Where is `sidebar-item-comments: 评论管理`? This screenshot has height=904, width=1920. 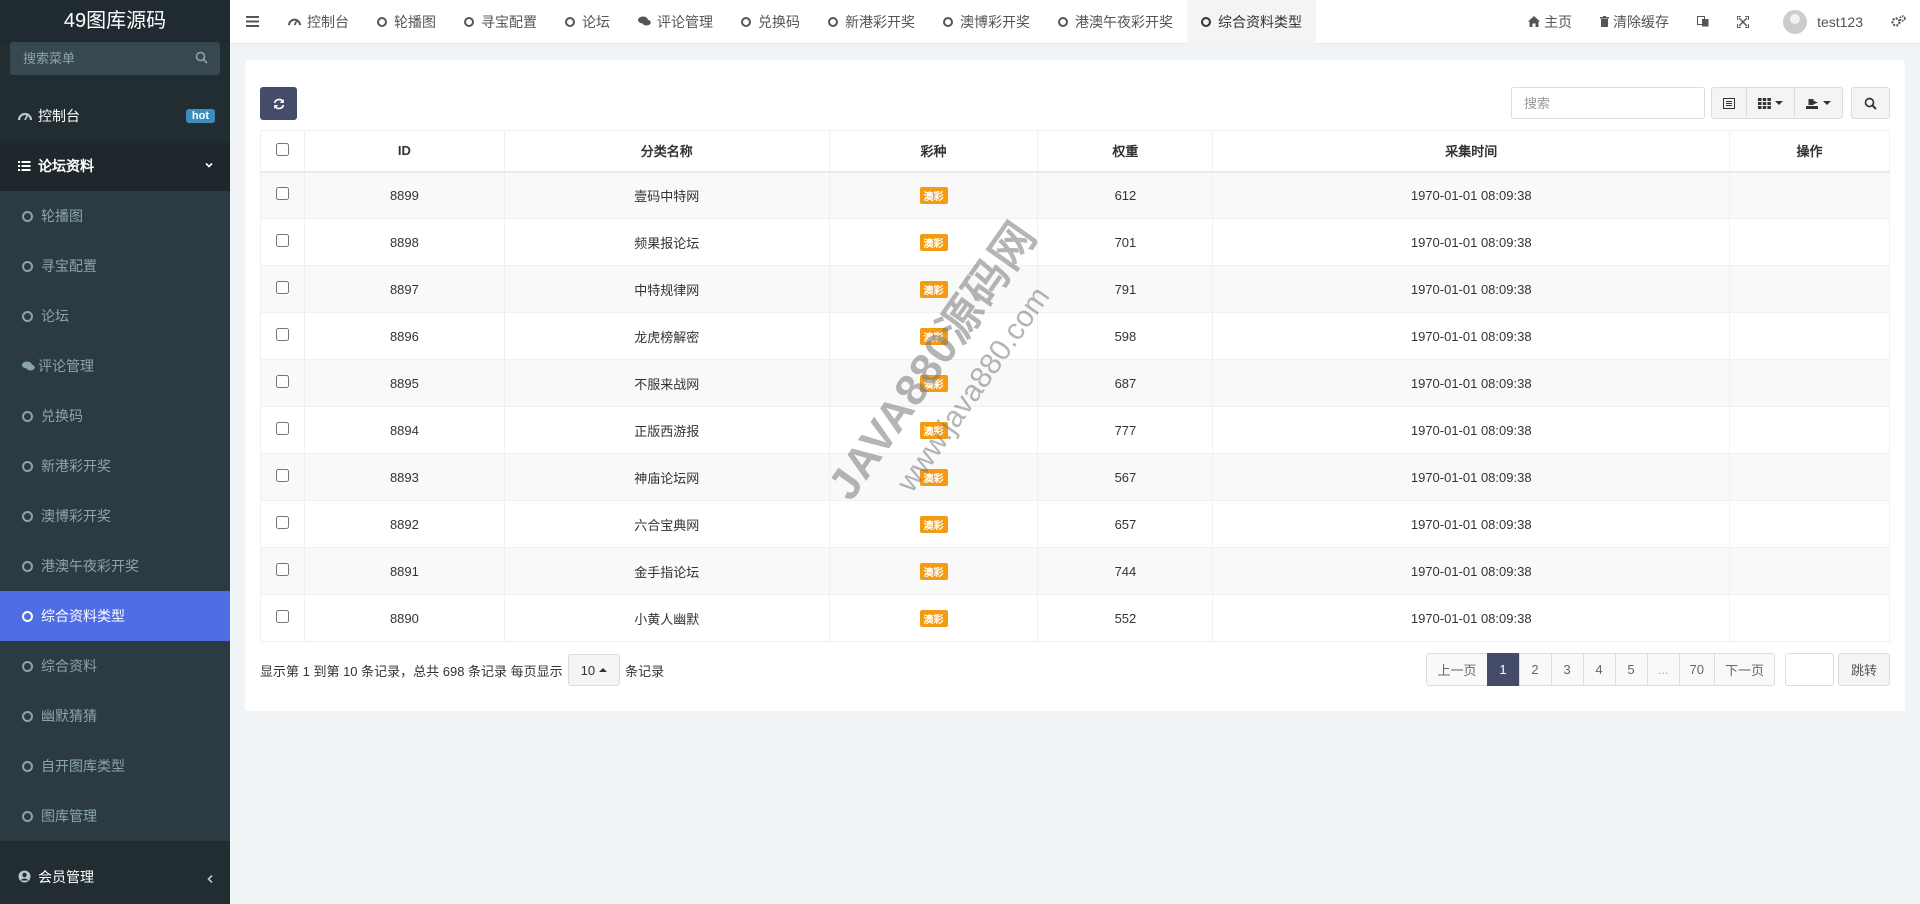
sidebar-item-comments: 评论管理 is located at coordinates (115, 366).